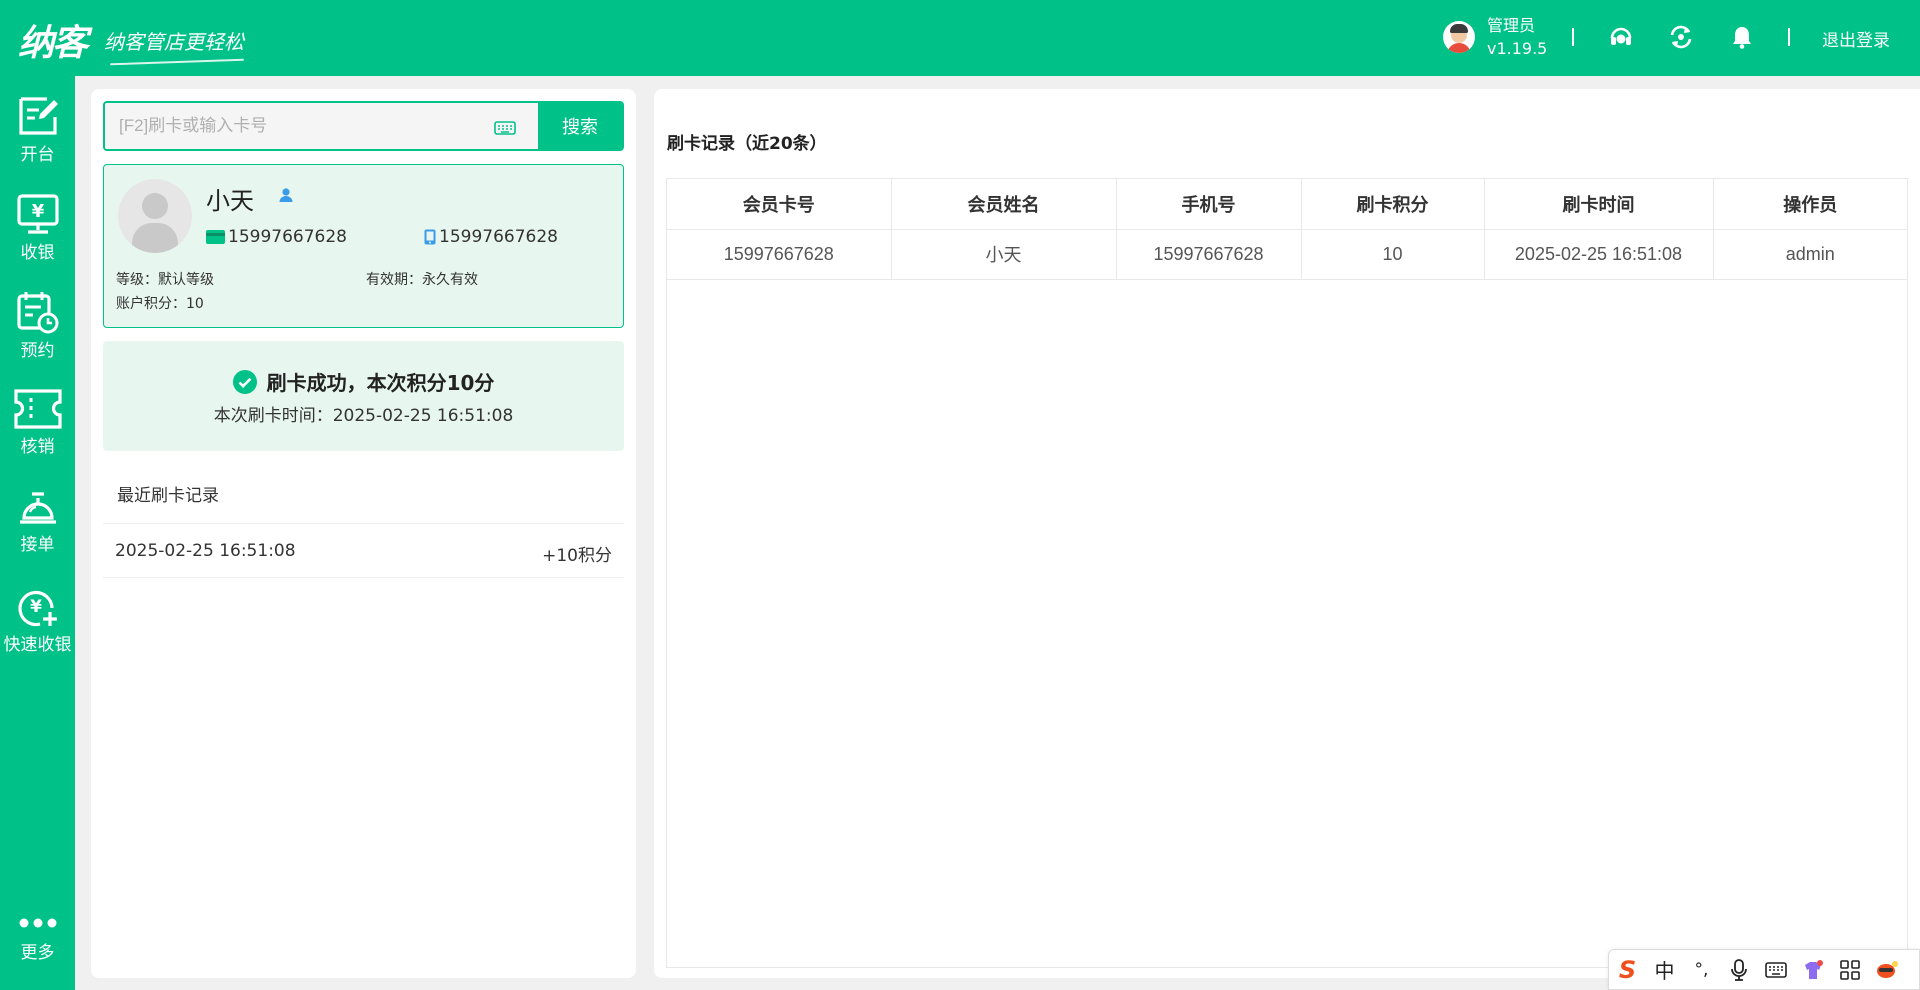 This screenshot has height=990, width=1920. Describe the element at coordinates (1701, 969) in the screenshot. I see `ime-punct-toggle: °,` at that location.